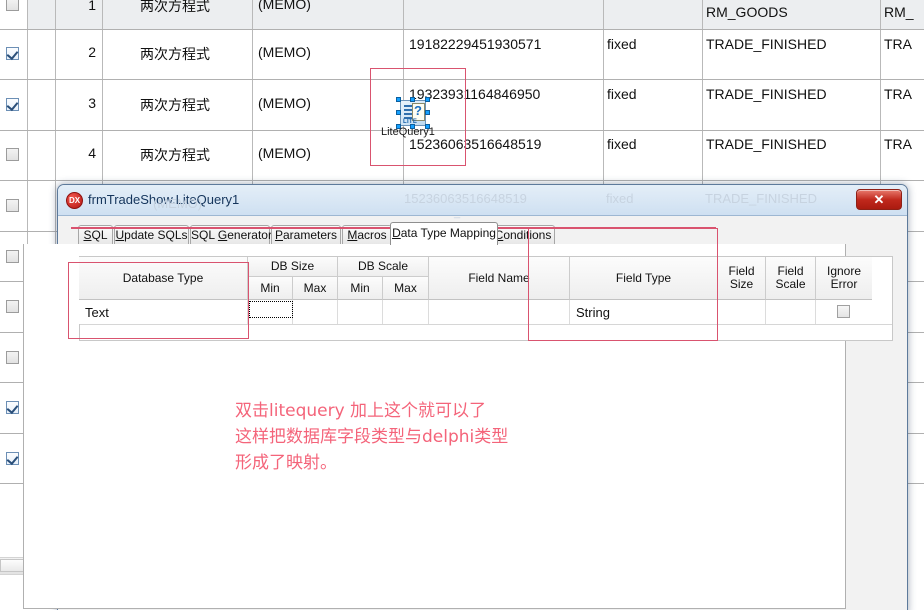 The width and height of the screenshot is (924, 610). What do you see at coordinates (293, 267) in the screenshot?
I see `mapping-group-header-db-size: DB Size` at bounding box center [293, 267].